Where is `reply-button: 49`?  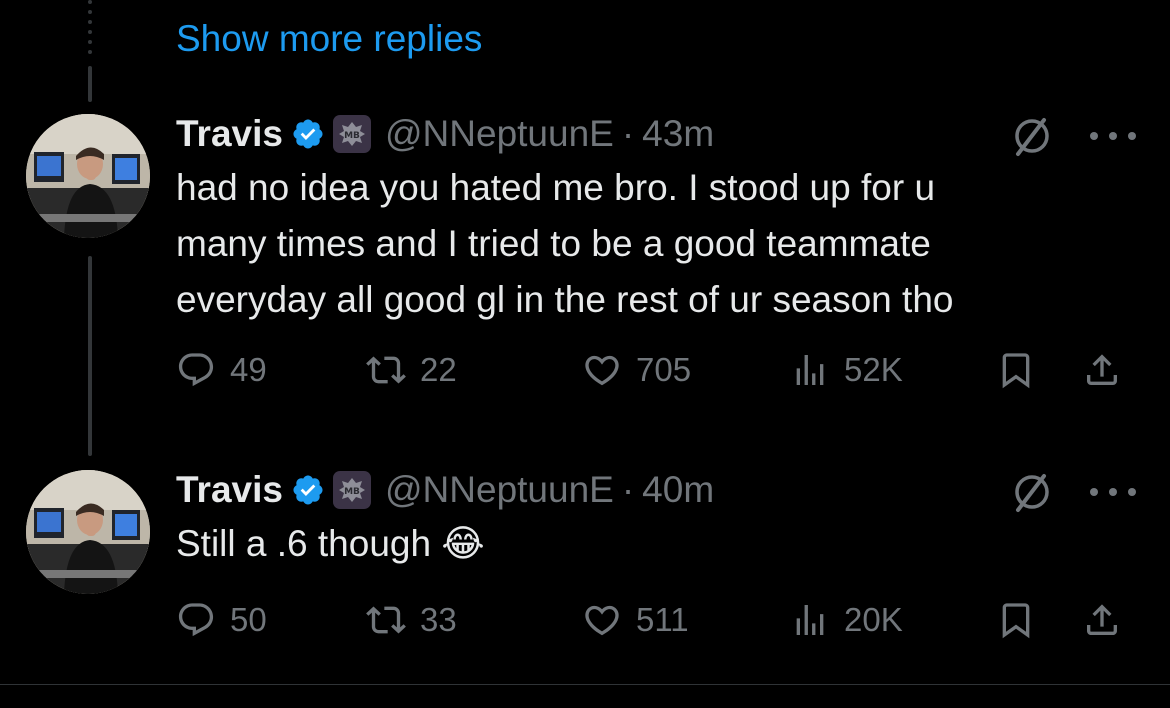 reply-button: 49 is located at coordinates (221, 370).